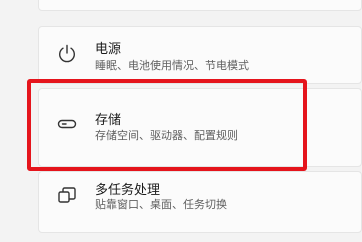 Image resolution: width=362 pixels, height=242 pixels. What do you see at coordinates (166, 135) in the screenshot?
I see `settings-item-subtitle: 存储空间、驱动器、配置规则` at bounding box center [166, 135].